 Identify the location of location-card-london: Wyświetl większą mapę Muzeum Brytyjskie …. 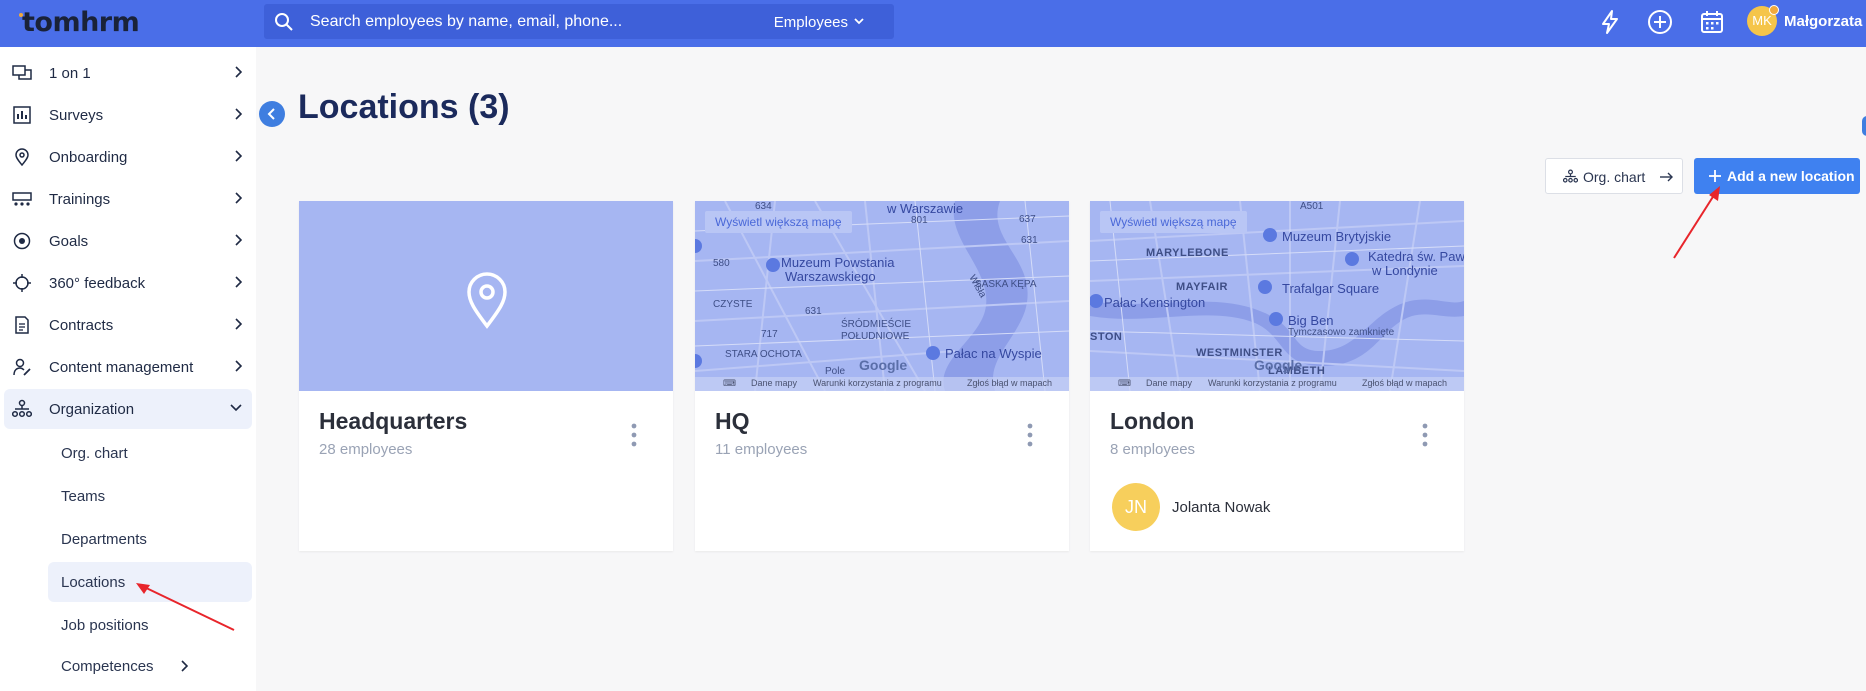
(1277, 376).